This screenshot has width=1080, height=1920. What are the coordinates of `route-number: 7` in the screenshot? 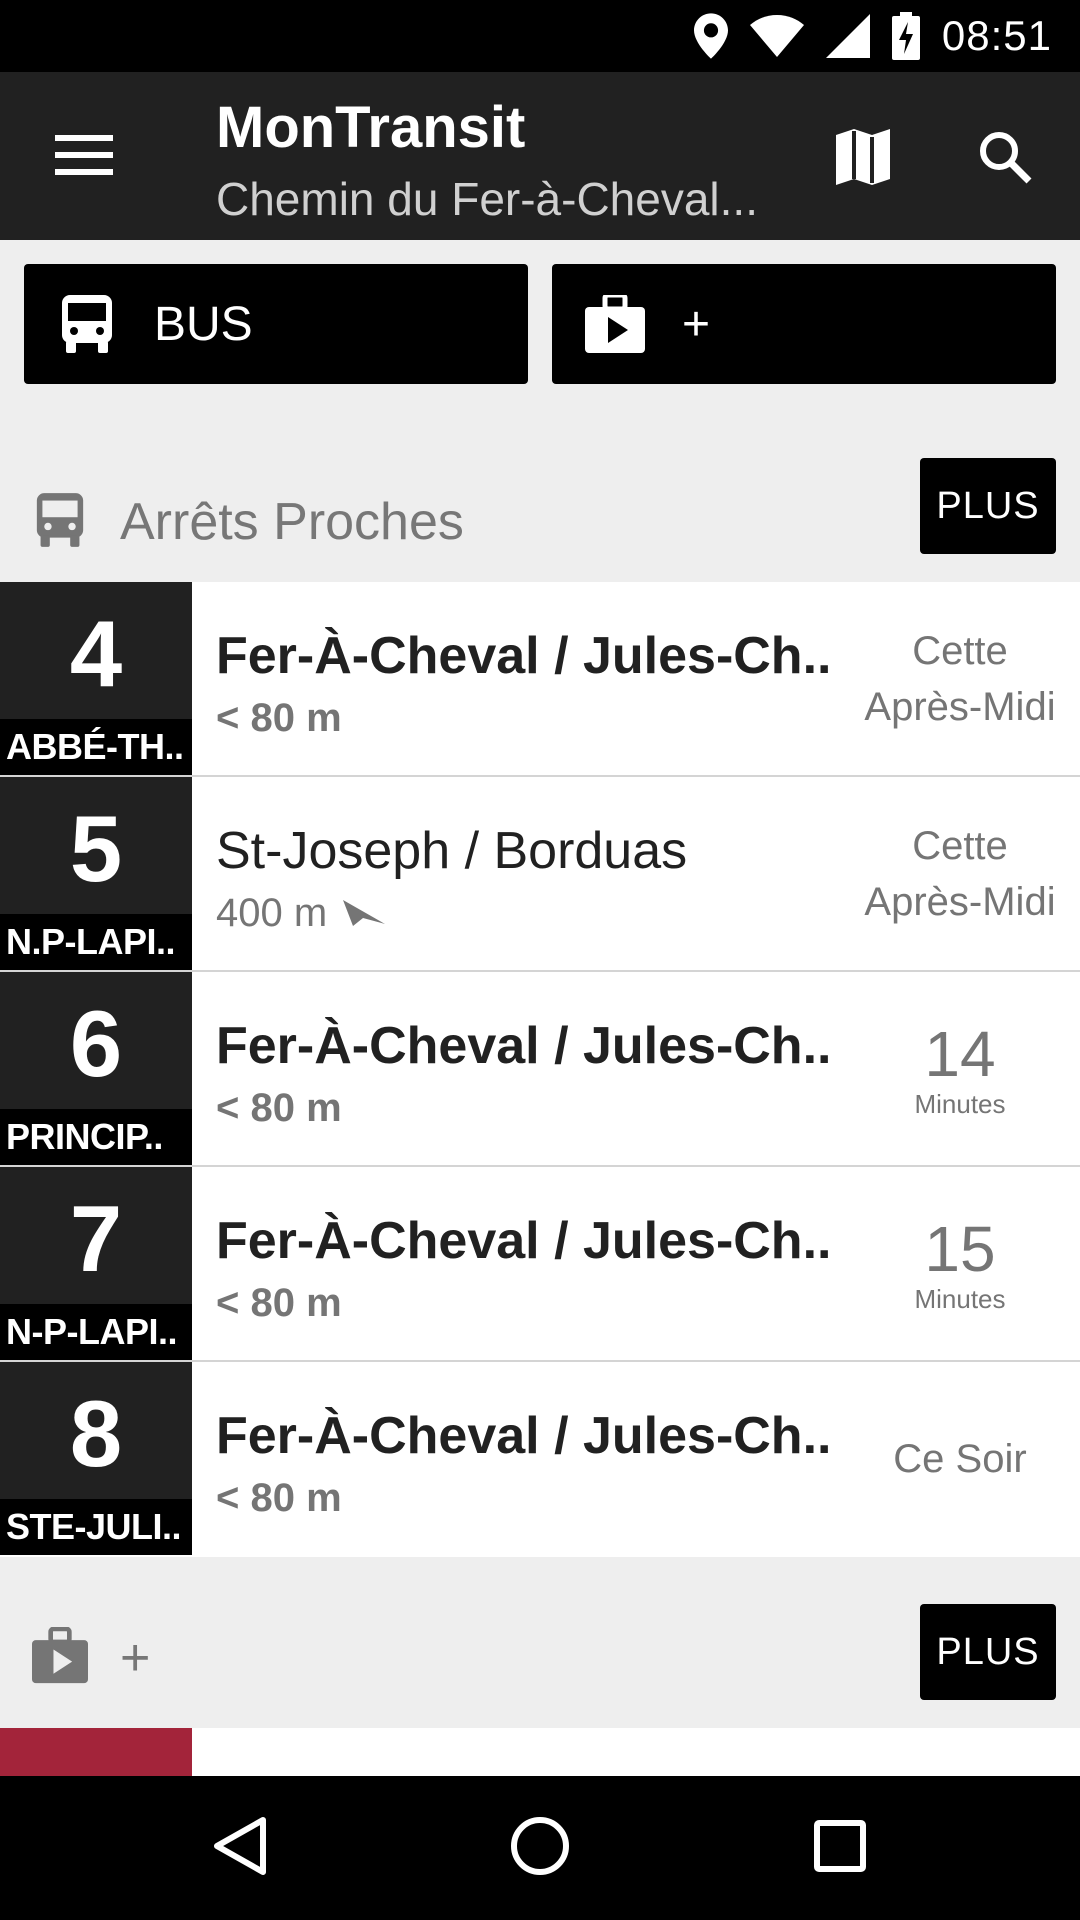 It's located at (96, 1238).